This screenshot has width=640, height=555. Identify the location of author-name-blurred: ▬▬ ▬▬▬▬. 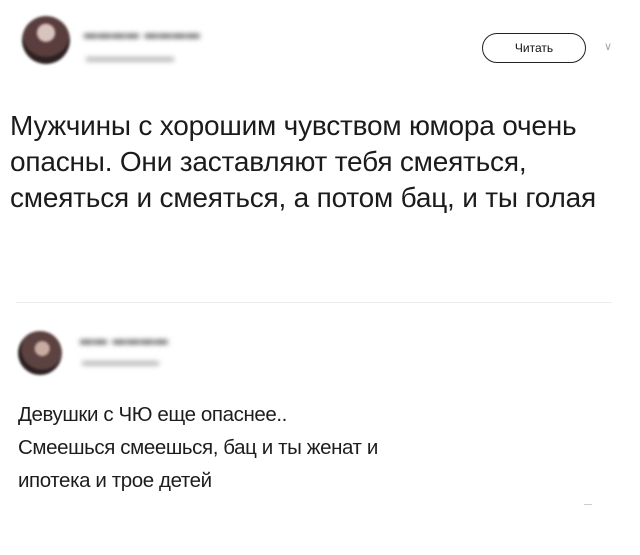
(124, 339).